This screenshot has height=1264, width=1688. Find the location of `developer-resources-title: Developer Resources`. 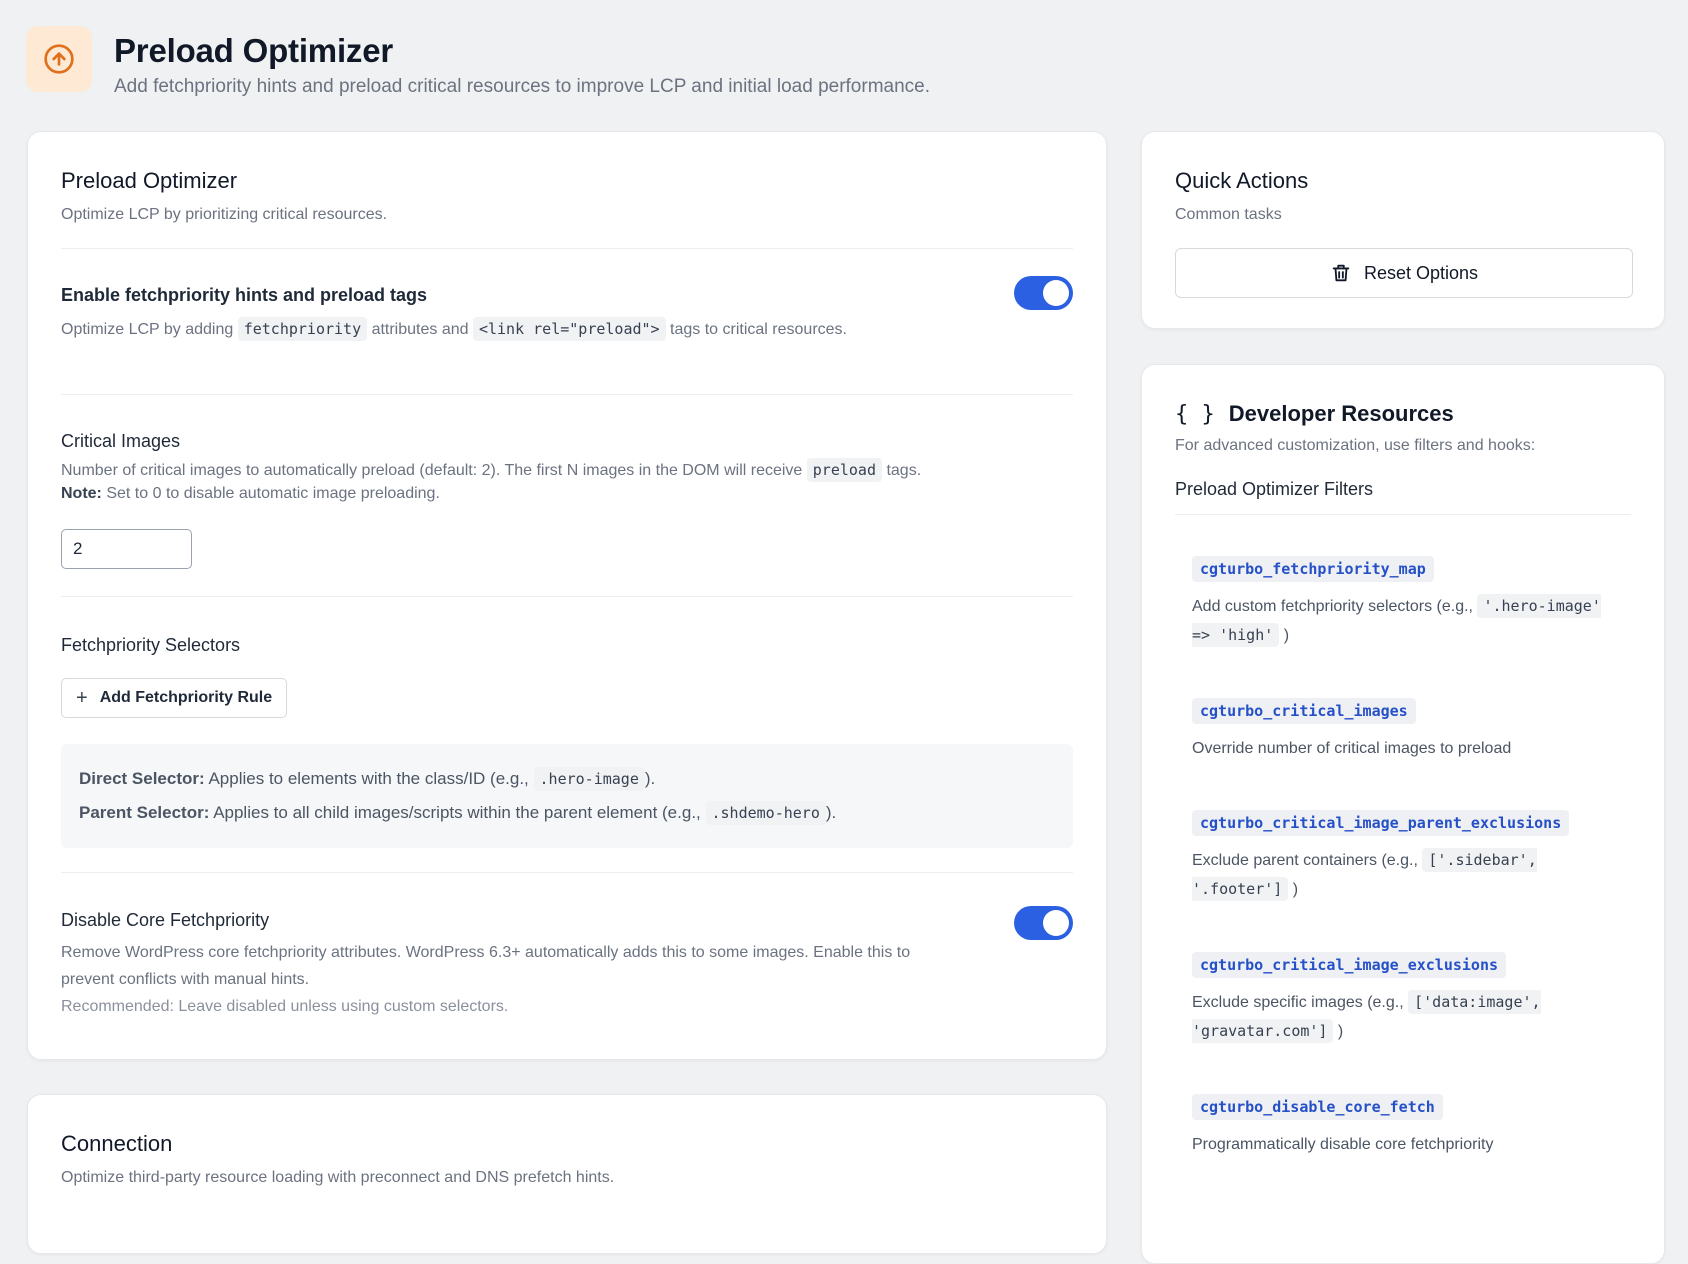

developer-resources-title: Developer Resources is located at coordinates (1341, 413).